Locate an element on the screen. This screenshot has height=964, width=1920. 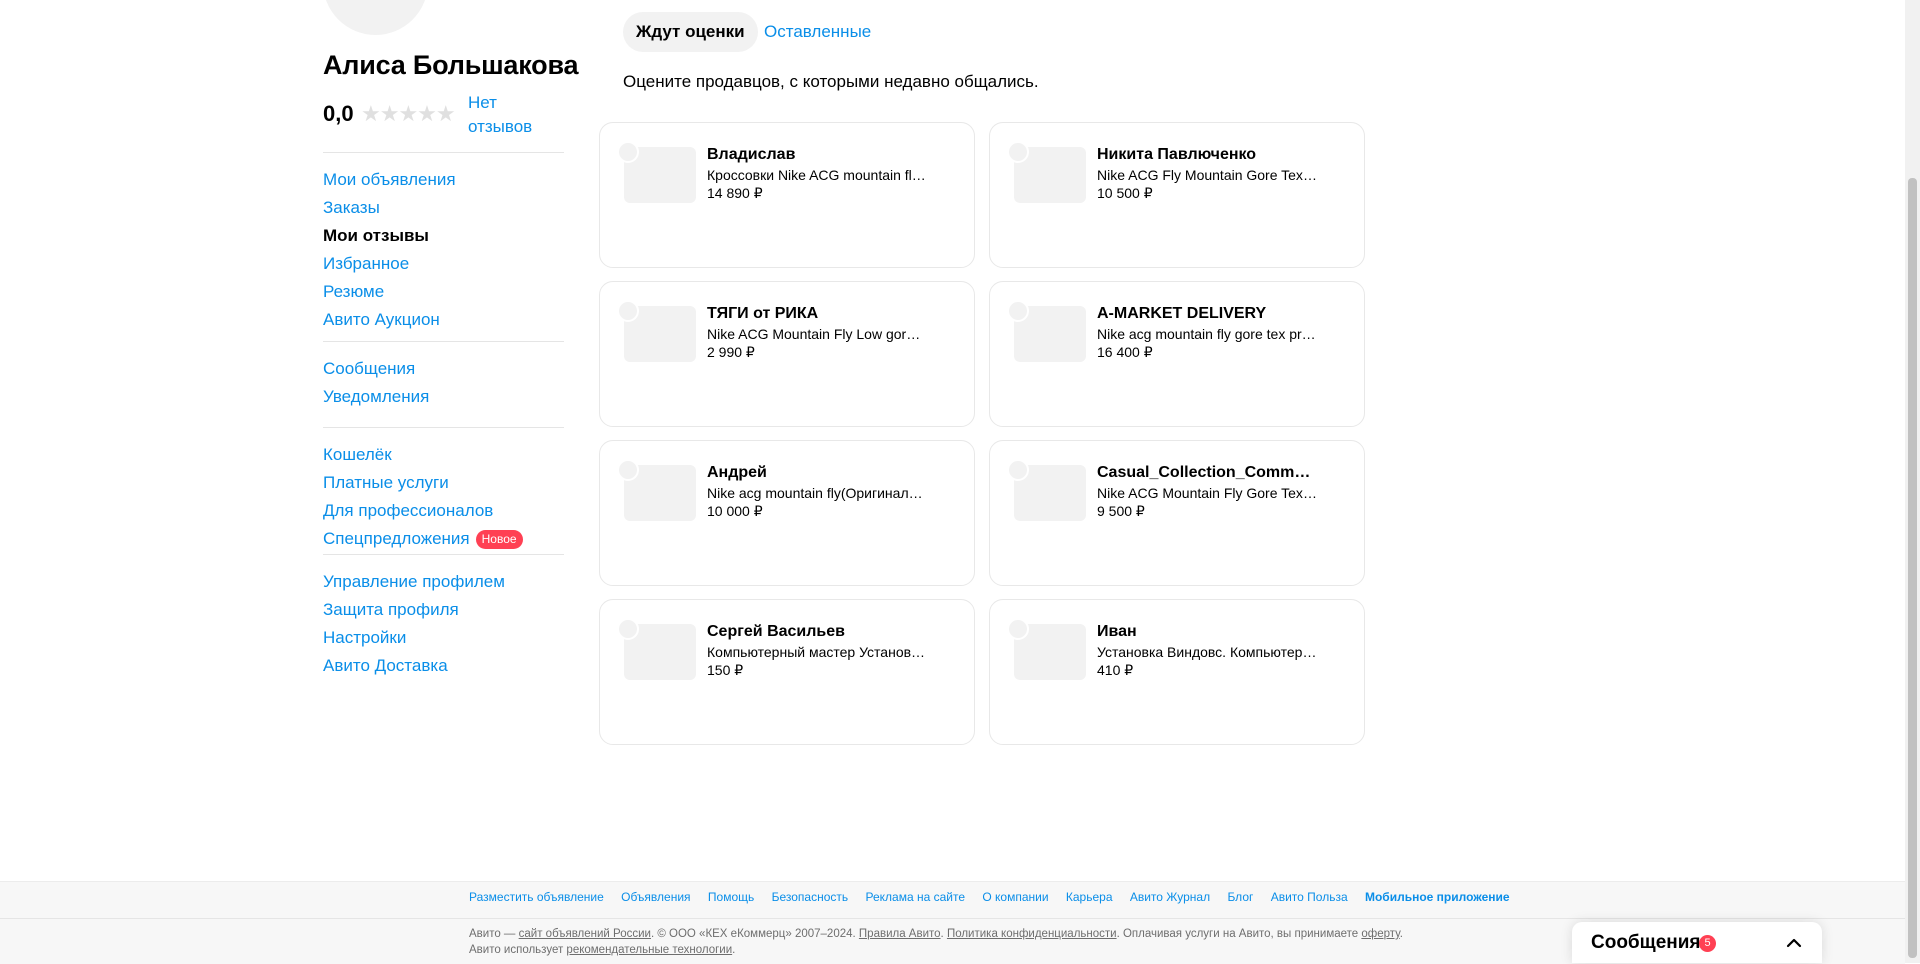
menu-group-messages: Сообщения Уведомления is located at coordinates (443, 376).